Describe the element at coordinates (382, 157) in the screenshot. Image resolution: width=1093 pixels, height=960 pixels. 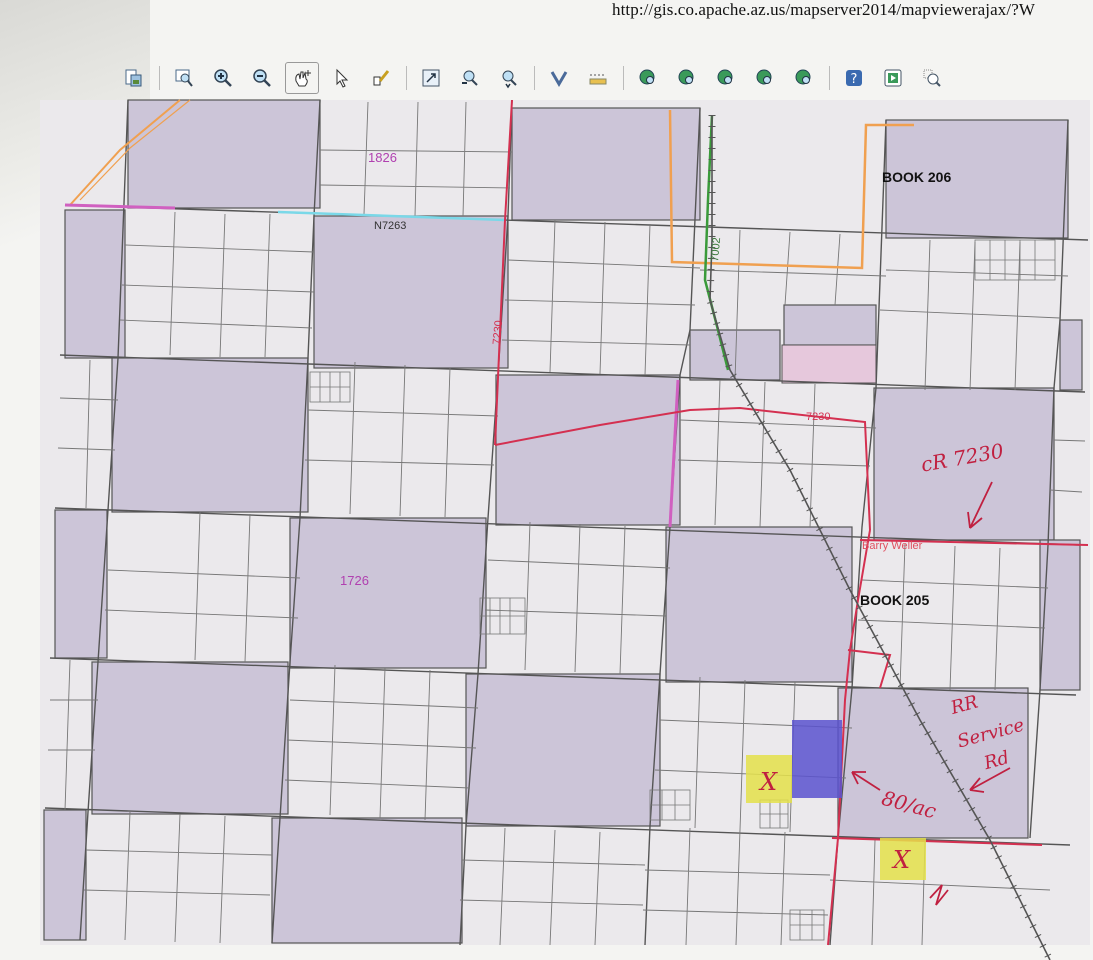
I see `parcel-1826-label: 1826` at that location.